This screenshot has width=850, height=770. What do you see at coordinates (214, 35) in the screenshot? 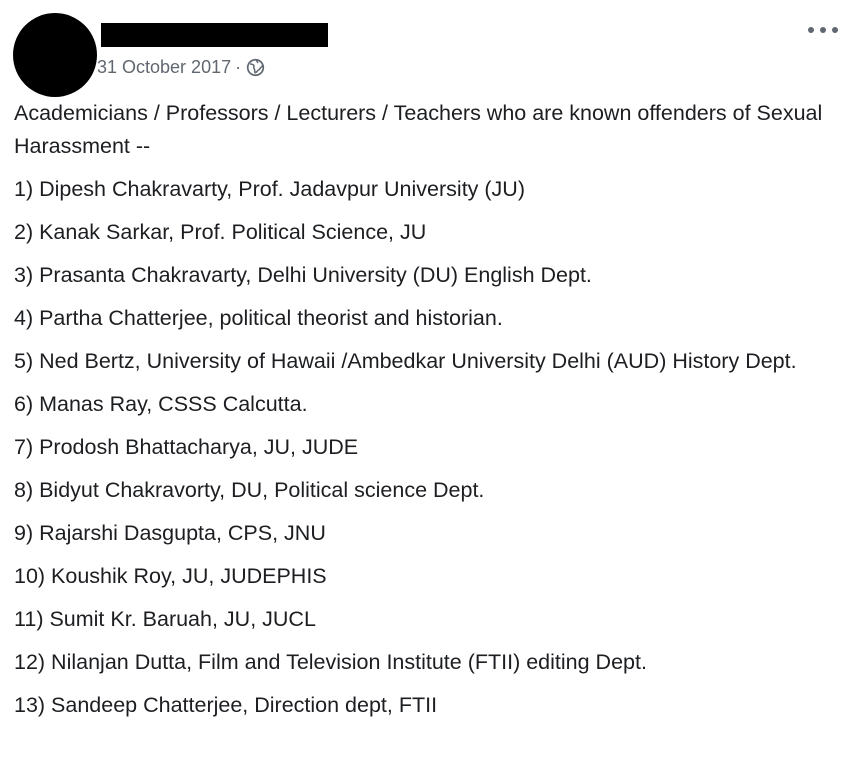
I see `author-name-redacted` at bounding box center [214, 35].